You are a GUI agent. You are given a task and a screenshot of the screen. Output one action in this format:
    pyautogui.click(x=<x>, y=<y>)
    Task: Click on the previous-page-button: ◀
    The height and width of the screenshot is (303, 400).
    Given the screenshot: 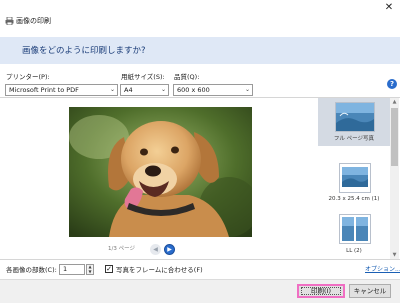 What is the action you would take?
    pyautogui.click(x=155, y=249)
    